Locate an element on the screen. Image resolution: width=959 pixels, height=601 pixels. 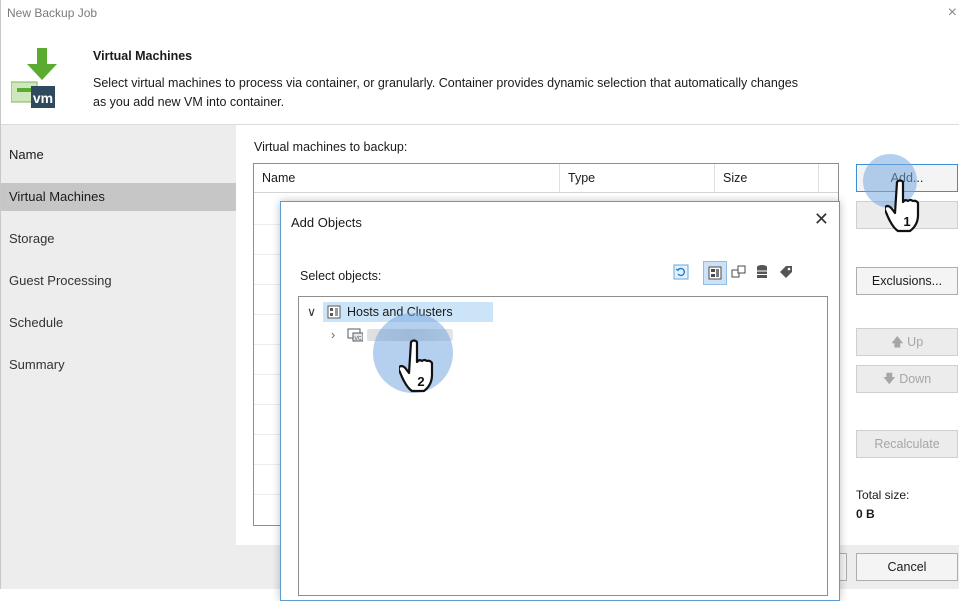
step-number-2: 2 is located at coordinates (420, 381).